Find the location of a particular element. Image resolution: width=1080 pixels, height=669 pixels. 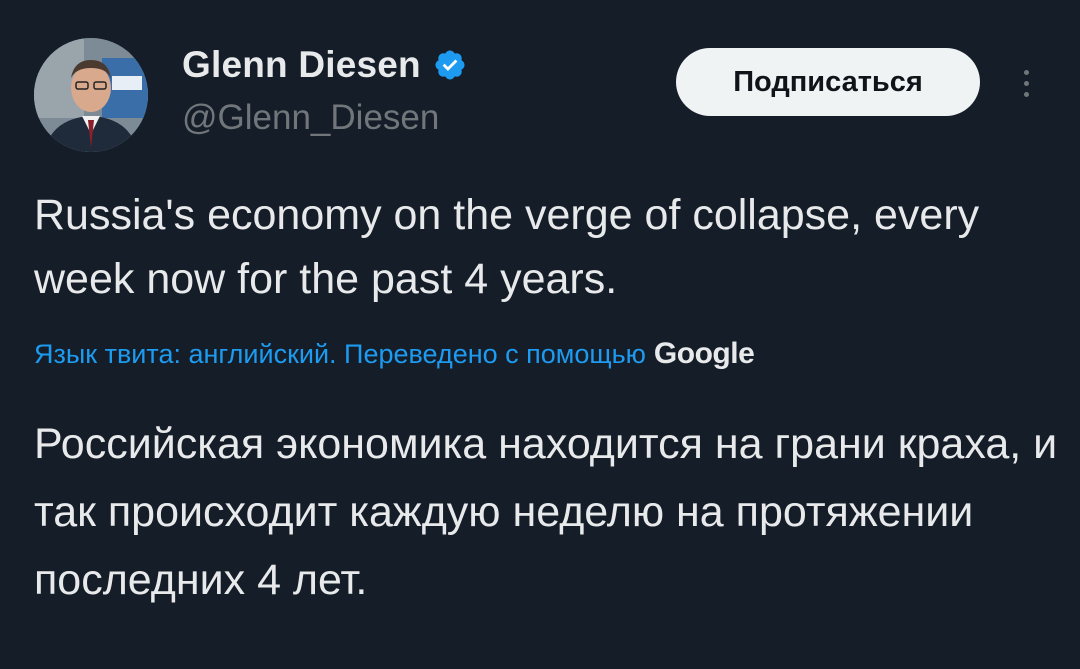

follow-button: Подписаться is located at coordinates (828, 82).